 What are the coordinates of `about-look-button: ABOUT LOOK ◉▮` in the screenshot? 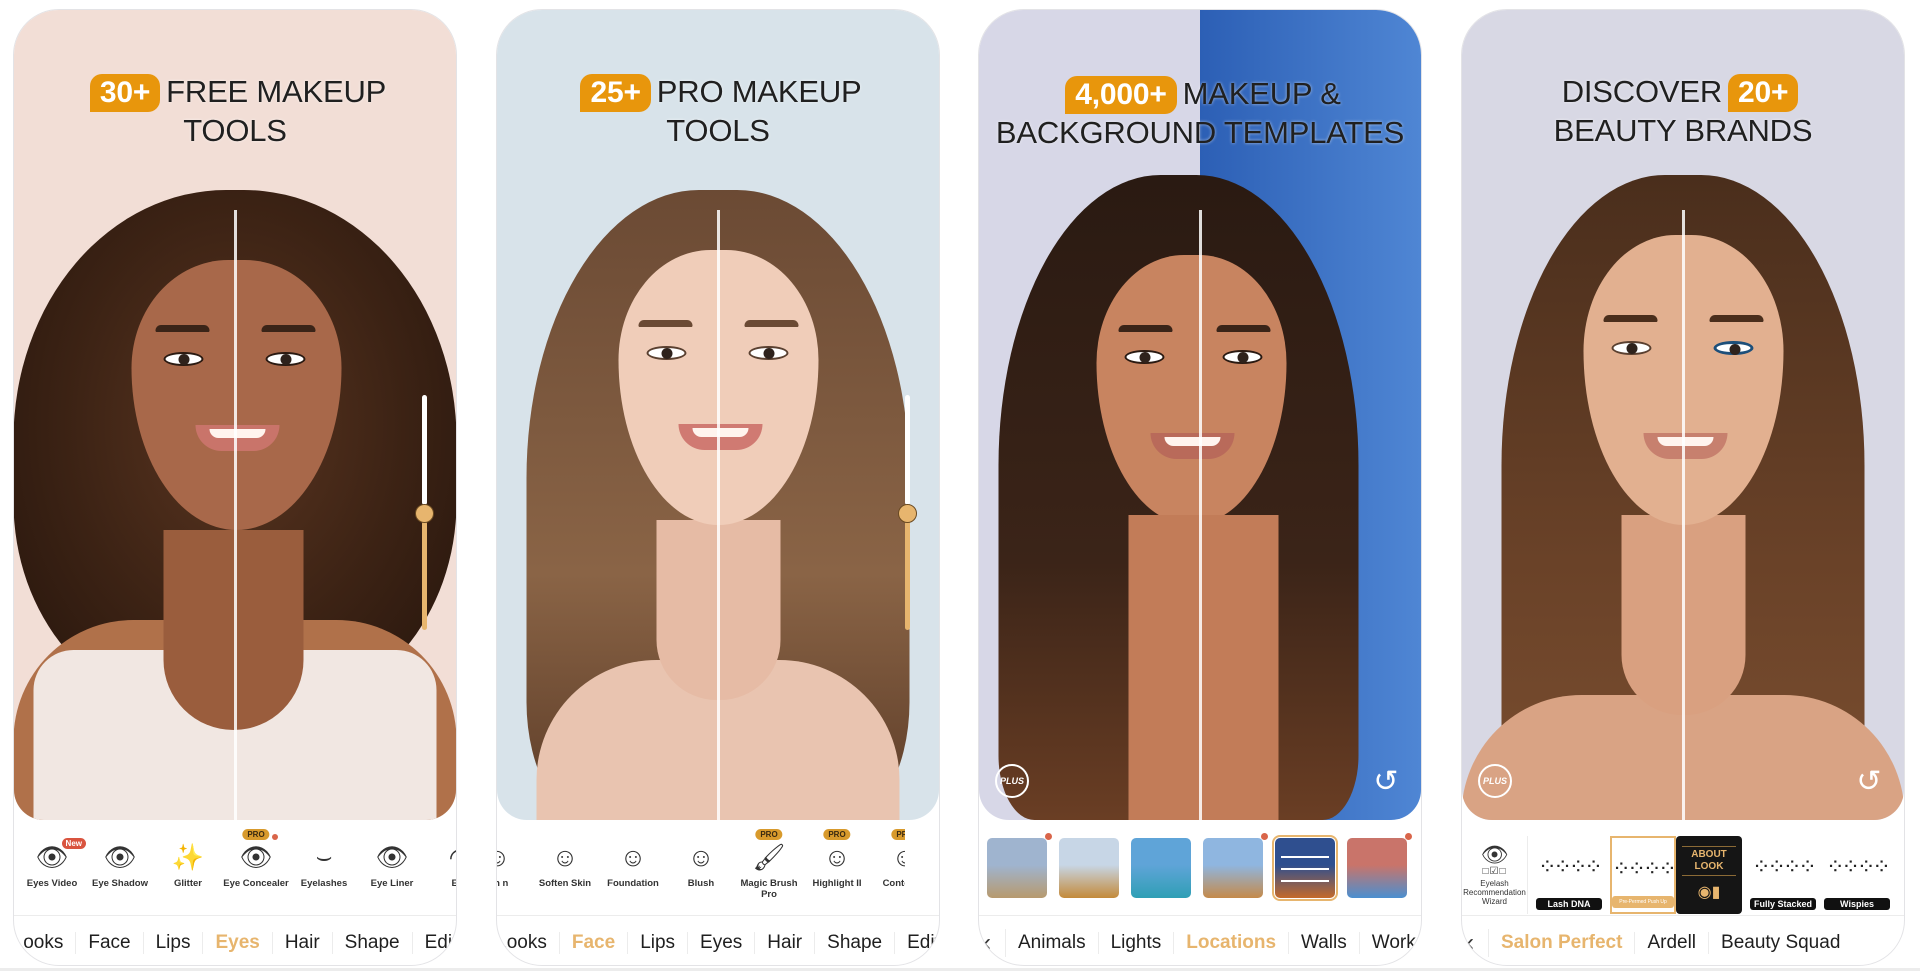 It's located at (1709, 875).